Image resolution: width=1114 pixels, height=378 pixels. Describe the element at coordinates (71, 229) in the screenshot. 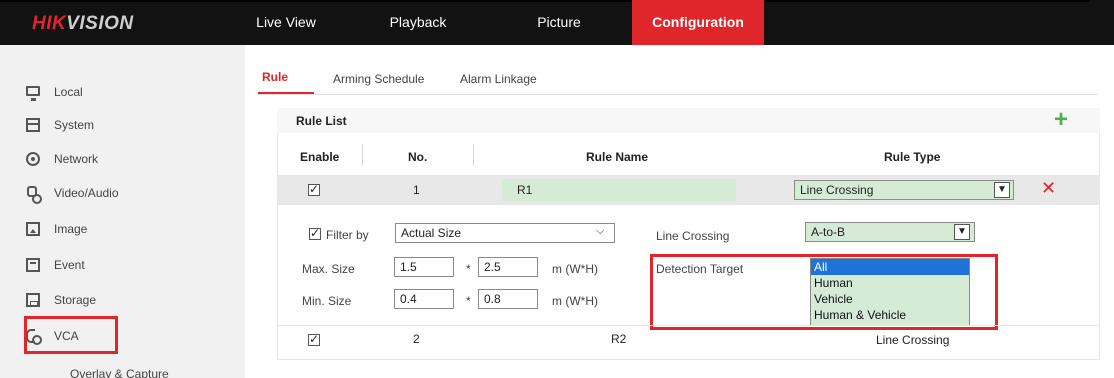

I see `sidebar-item-label: Image` at that location.